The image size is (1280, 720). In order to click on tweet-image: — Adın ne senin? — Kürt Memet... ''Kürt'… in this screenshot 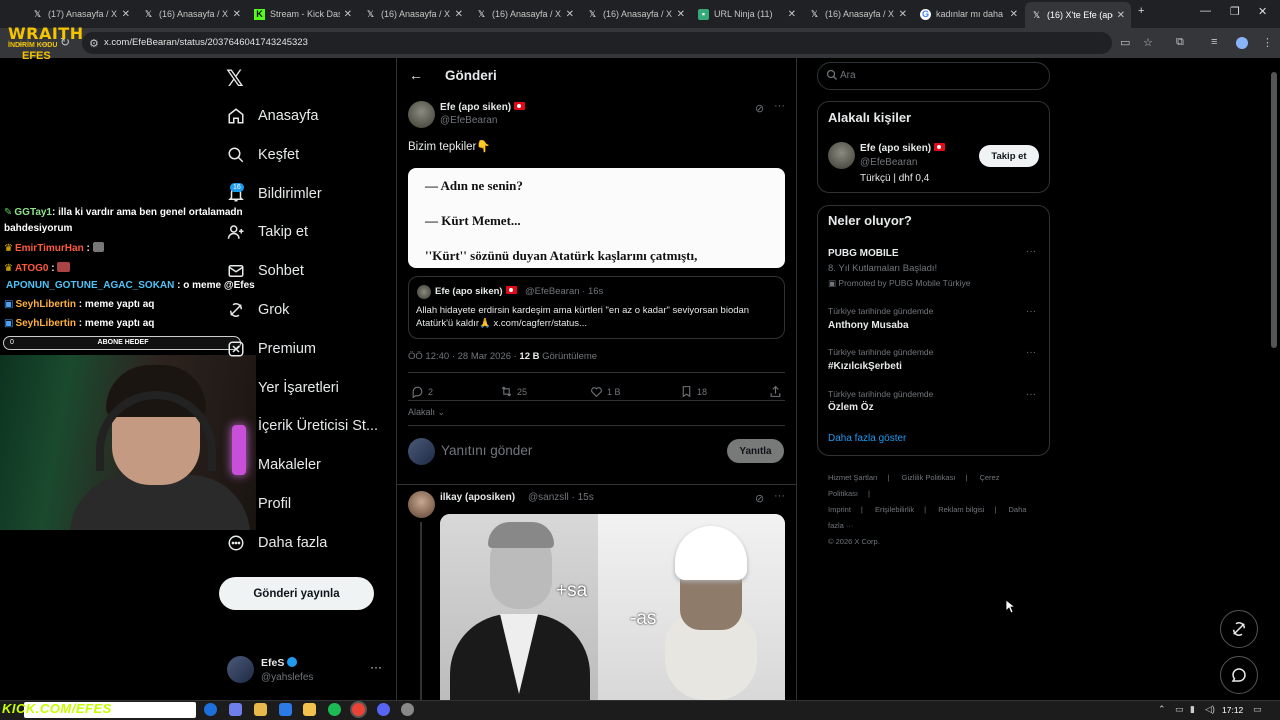, I will do `click(596, 218)`.